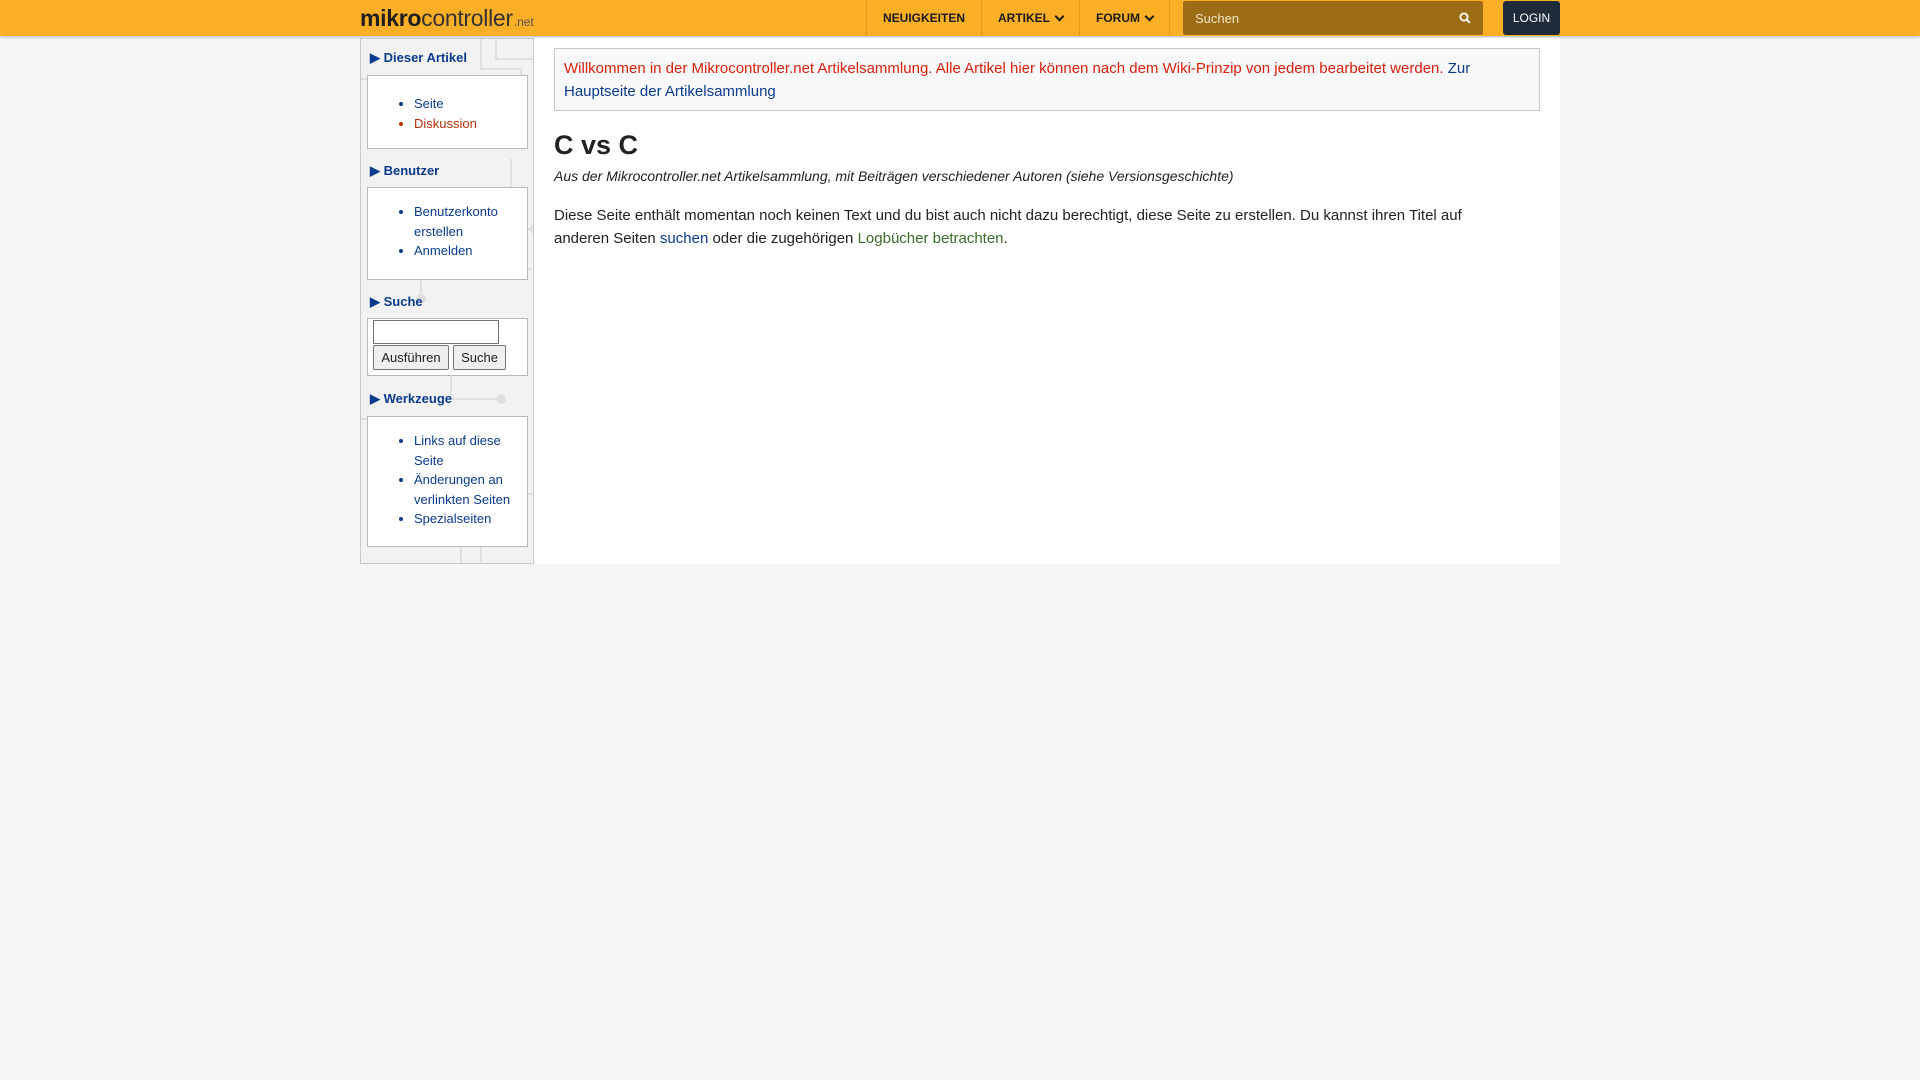  I want to click on top-search-box, so click(1333, 18).